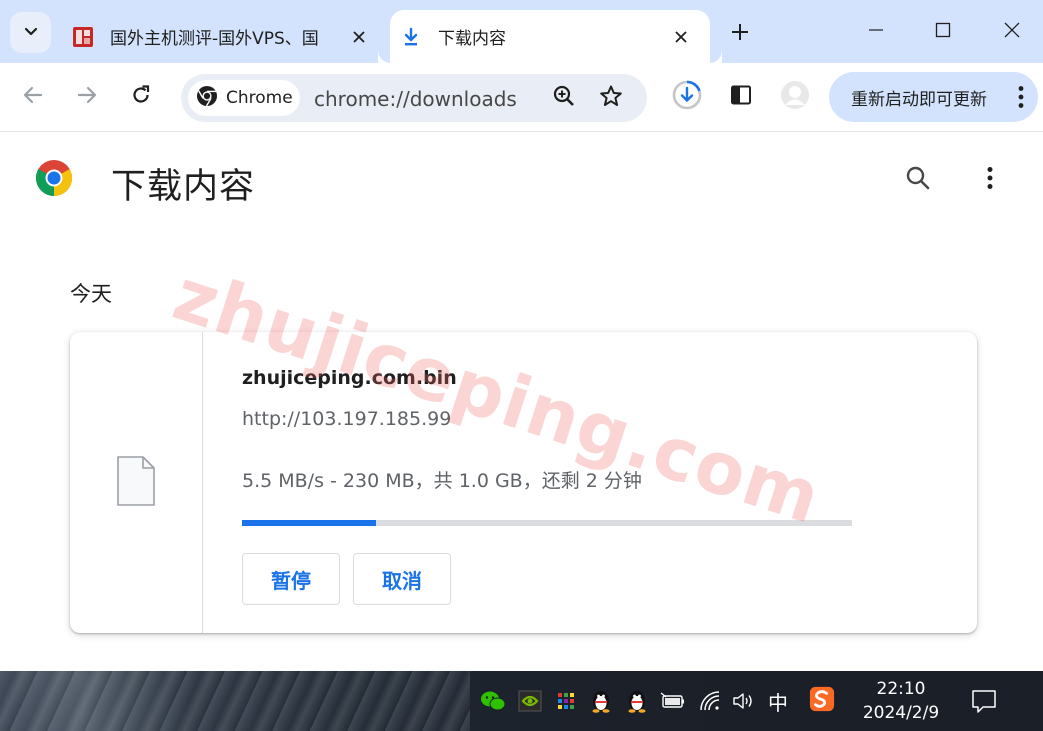 The width and height of the screenshot is (1043, 731). I want to click on bookmark-button, so click(611, 98).